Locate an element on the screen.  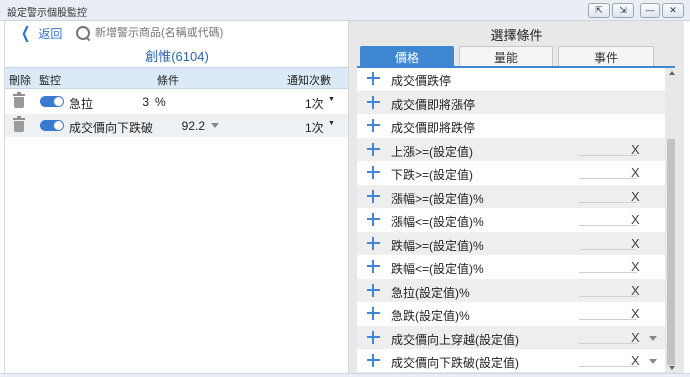
list-item: 成交價跌停 is located at coordinates (511, 79).